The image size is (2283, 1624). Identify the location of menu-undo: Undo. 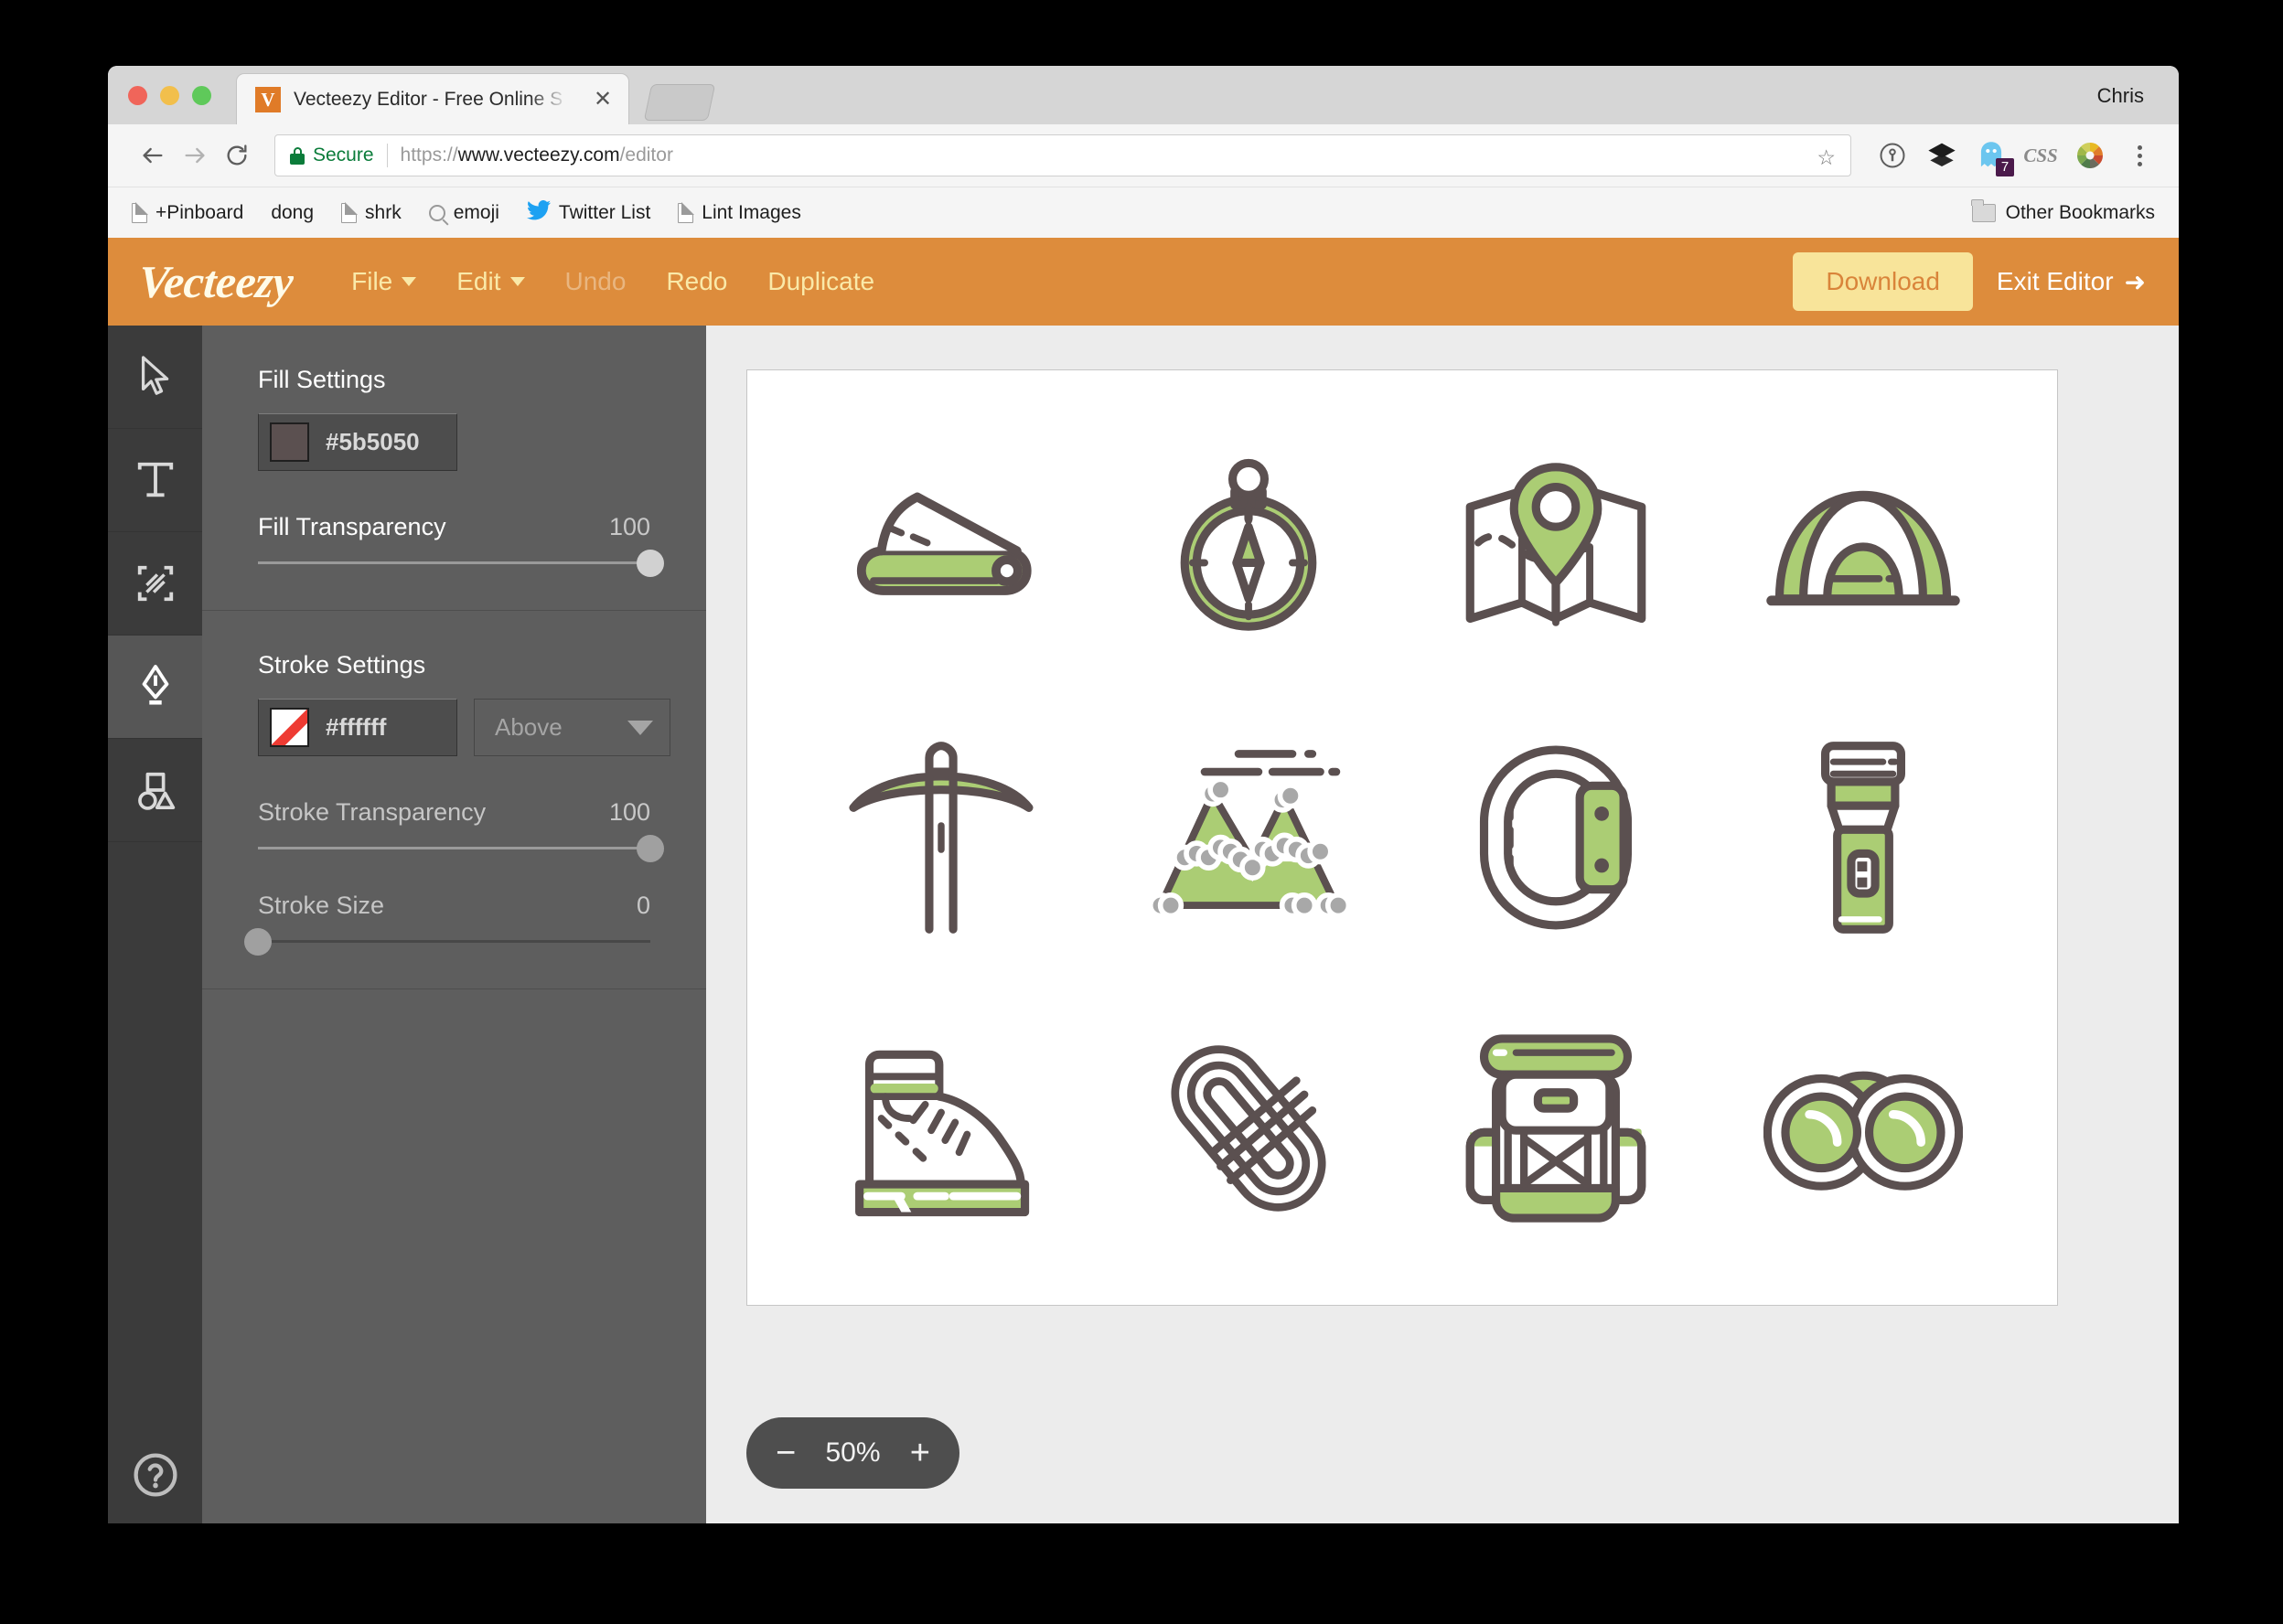
(596, 281).